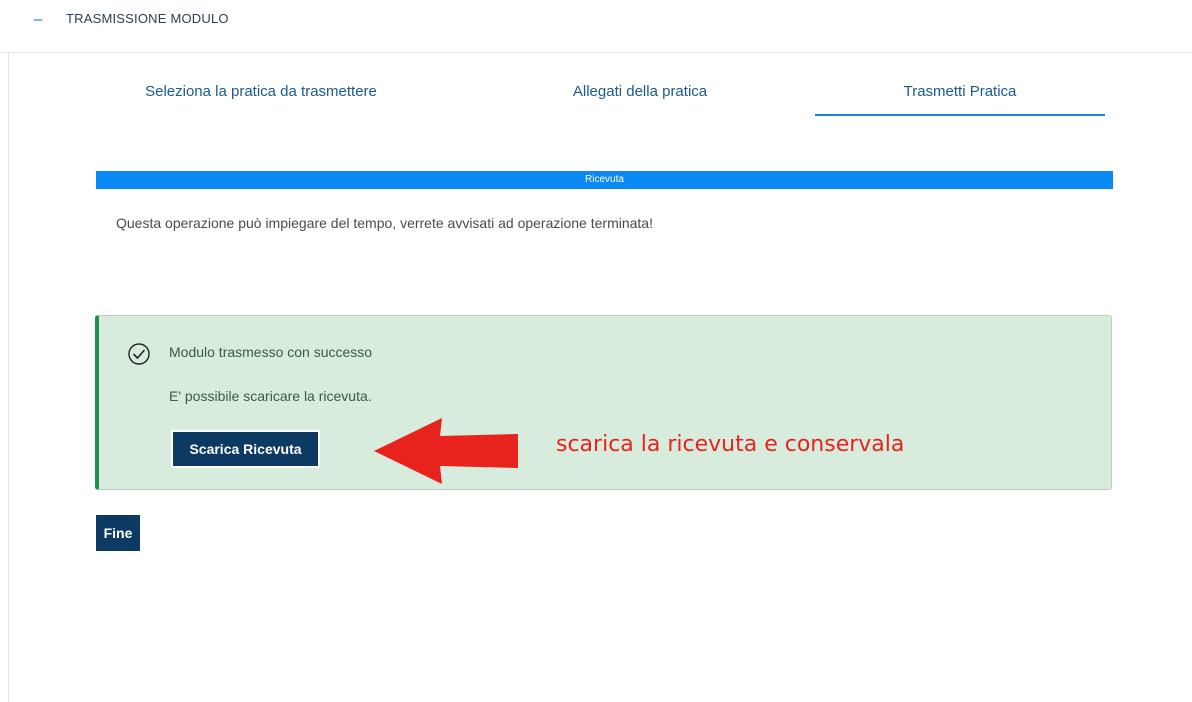 This screenshot has height=702, width=1192. I want to click on tab-trasmetti-pratica: Trasmetti Pratica, so click(960, 97).